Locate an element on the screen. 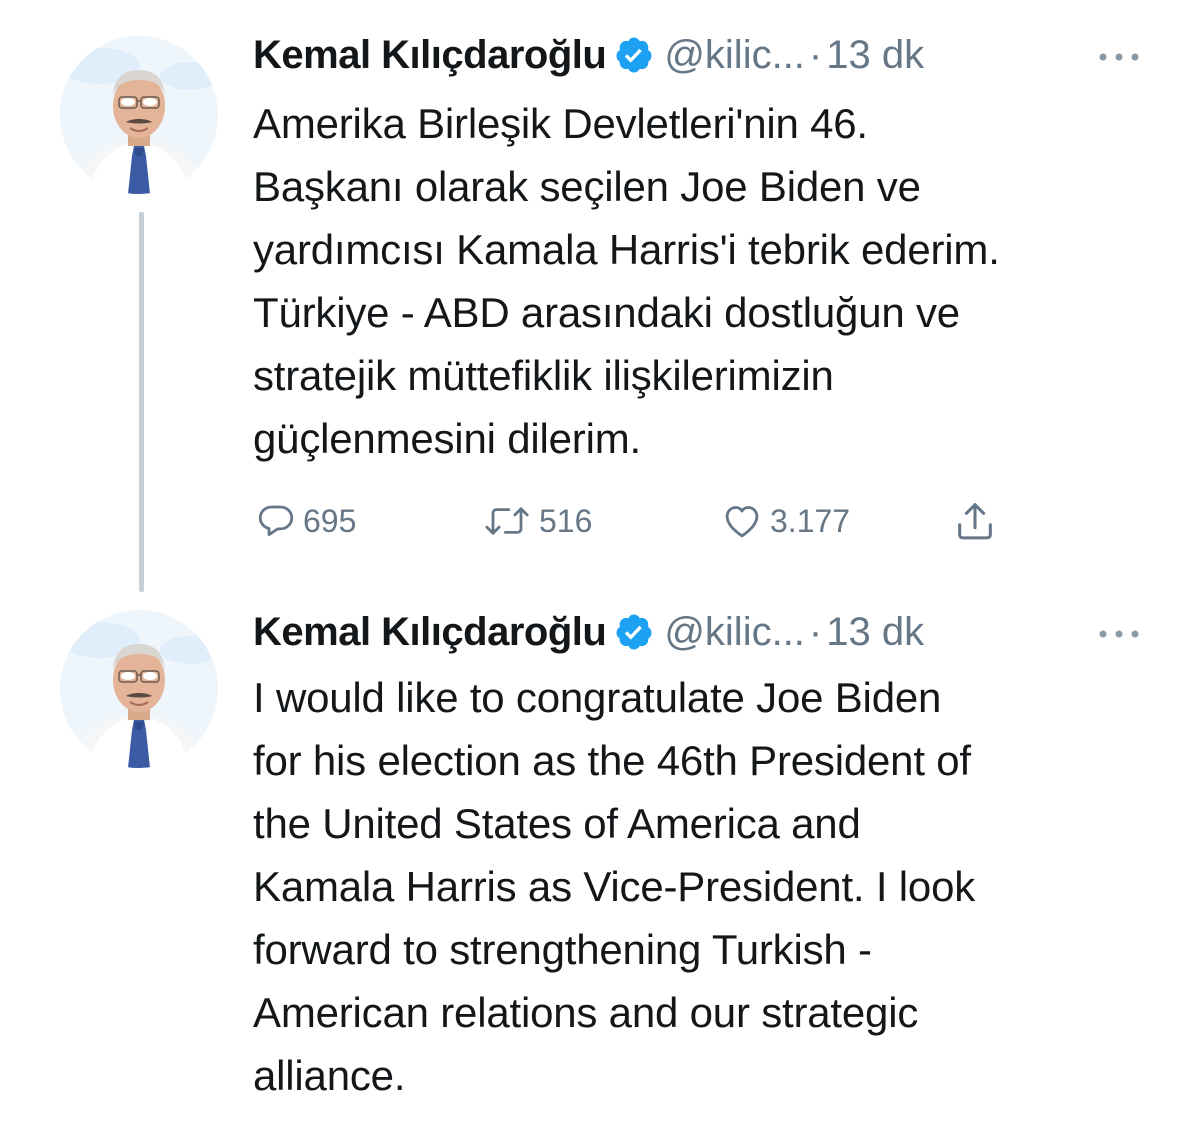 This screenshot has width=1200, height=1126. thread-connector-line is located at coordinates (141, 402).